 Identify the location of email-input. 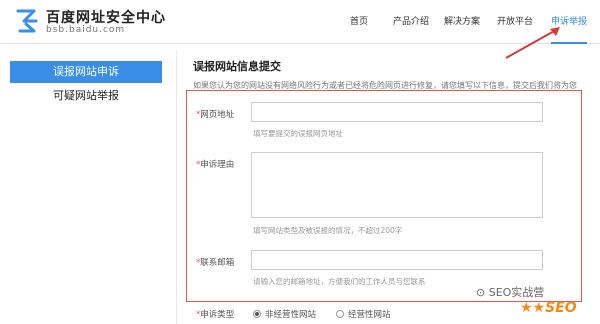
(397, 260).